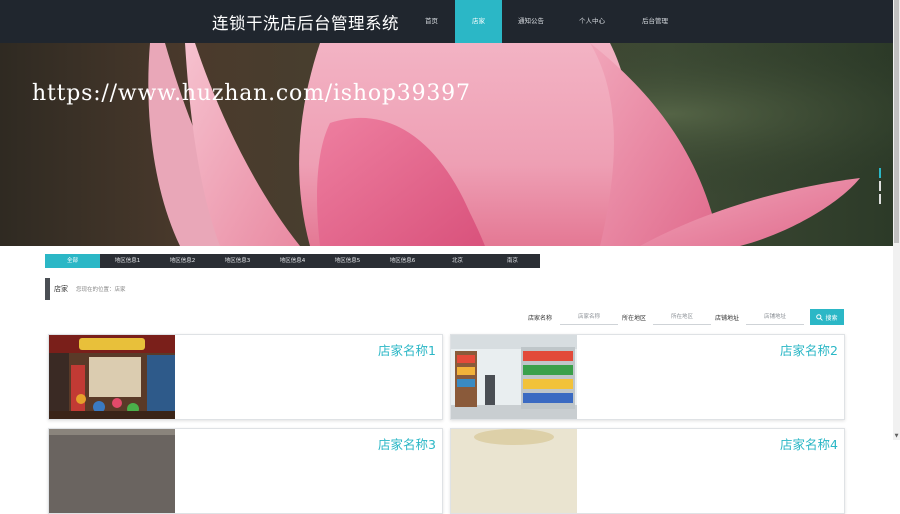  I want to click on search-icon, so click(820, 317).